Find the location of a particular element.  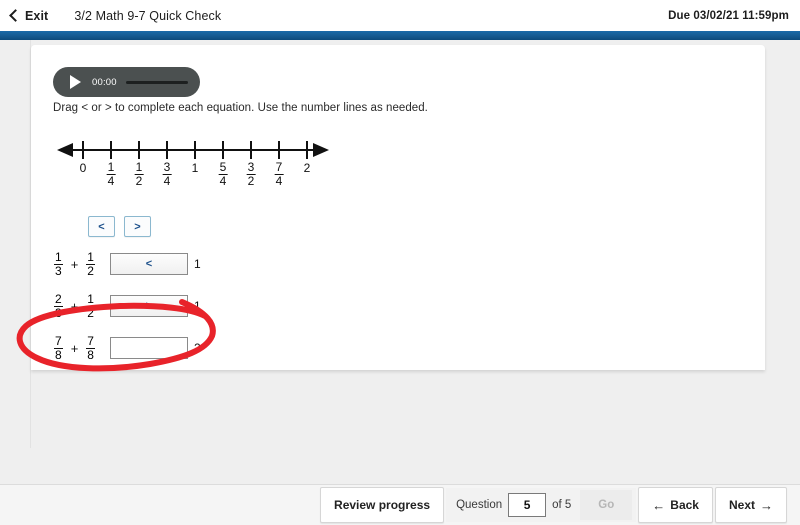

equation-row: 2 3 + 1 2 > 1 is located at coordinates (127, 306).